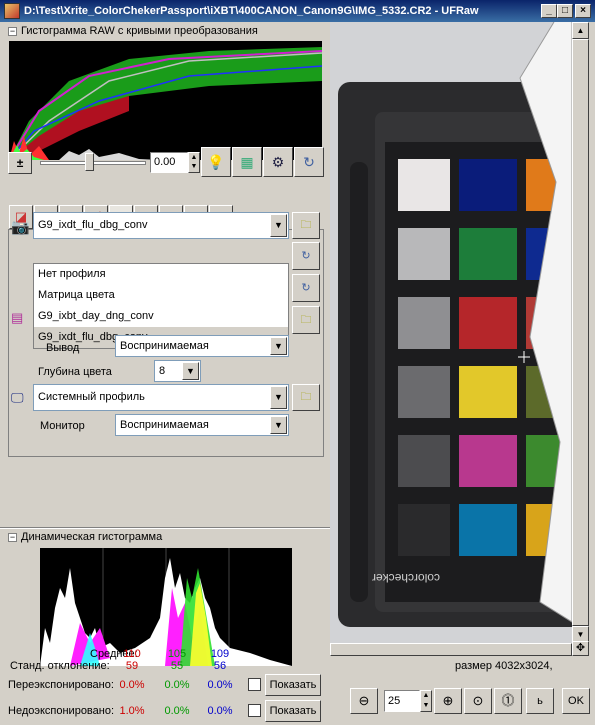 Image resolution: width=595 pixels, height=725 pixels. Describe the element at coordinates (402, 701) in the screenshot. I see `zoom-input: 25` at that location.